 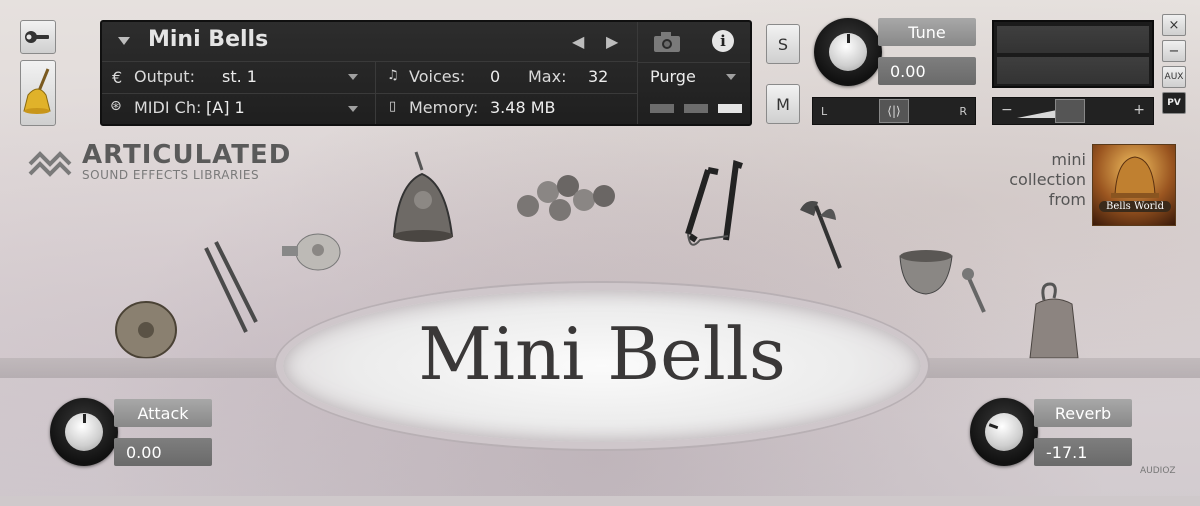 What do you see at coordinates (208, 39) in the screenshot?
I see `instrument-name: Mini Bells` at bounding box center [208, 39].